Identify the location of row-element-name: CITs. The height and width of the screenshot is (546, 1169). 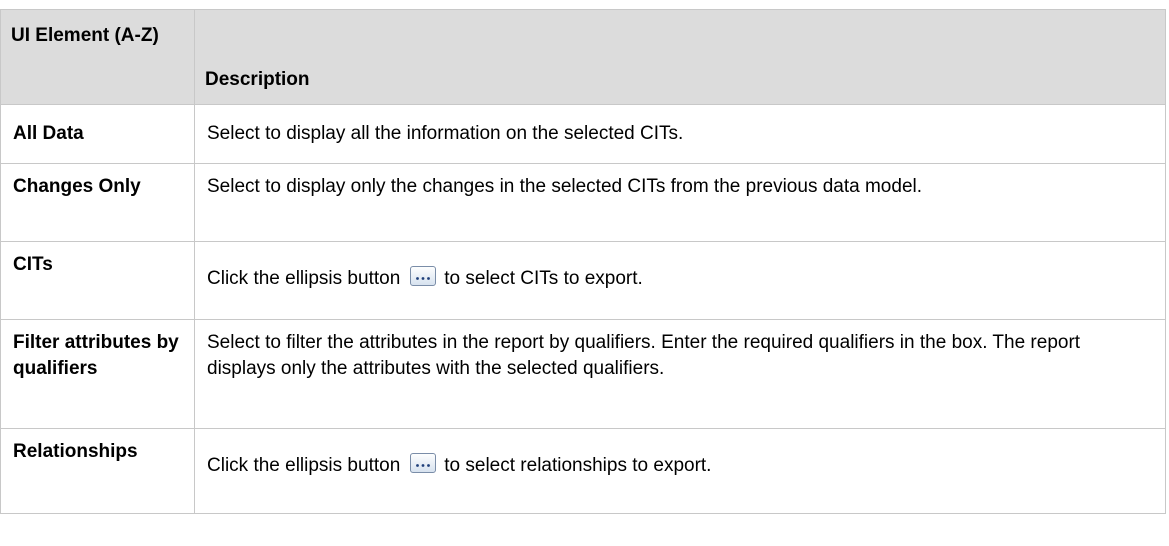
(97, 280).